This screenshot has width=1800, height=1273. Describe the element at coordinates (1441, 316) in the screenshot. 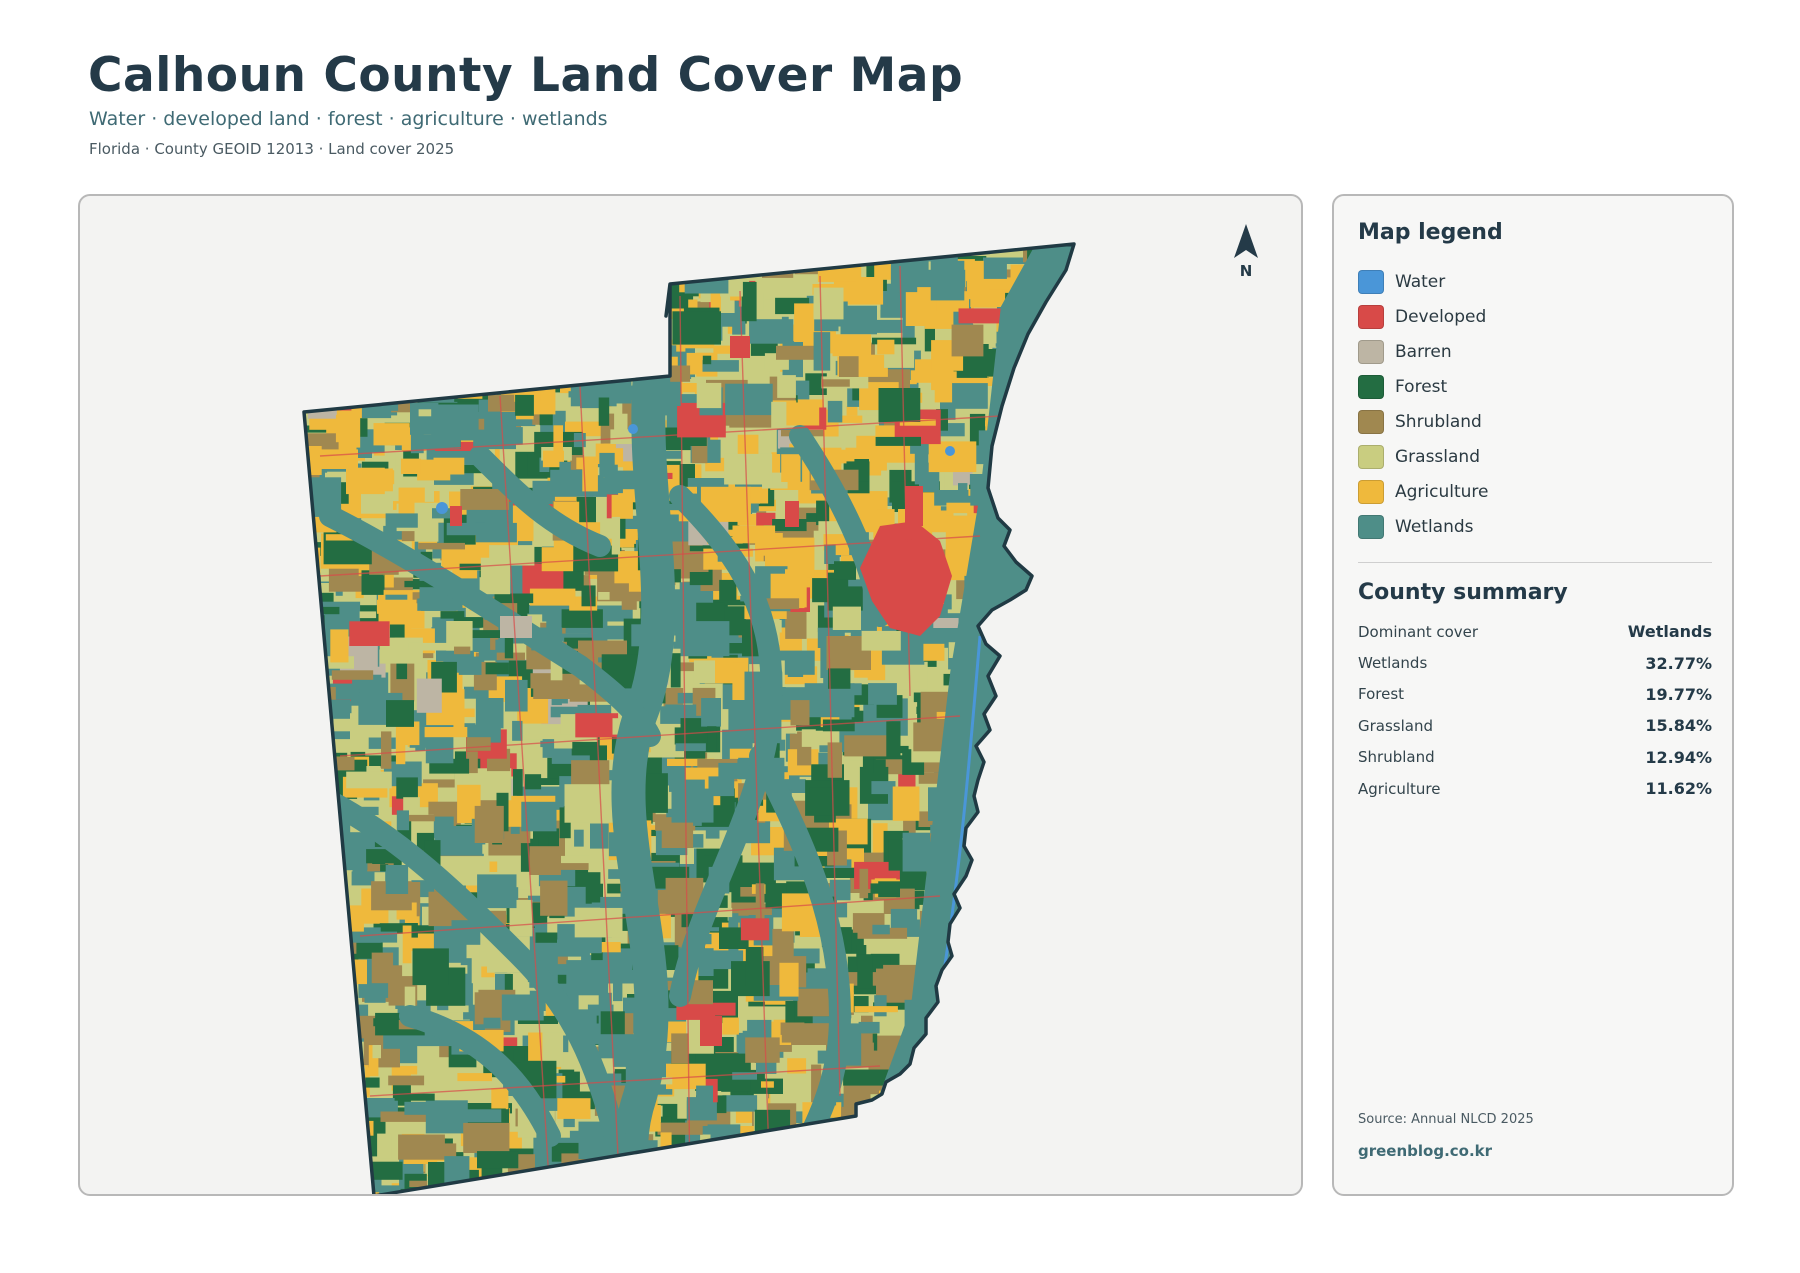

I see `legend-label: Developed` at that location.